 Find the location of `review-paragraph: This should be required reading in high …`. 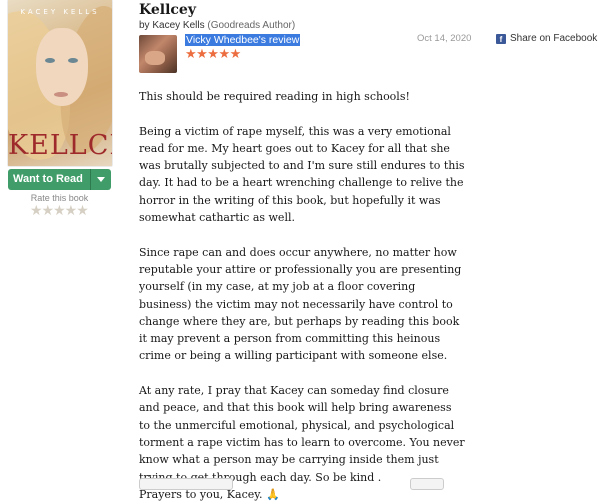

review-paragraph: This should be required reading in high … is located at coordinates (274, 96).